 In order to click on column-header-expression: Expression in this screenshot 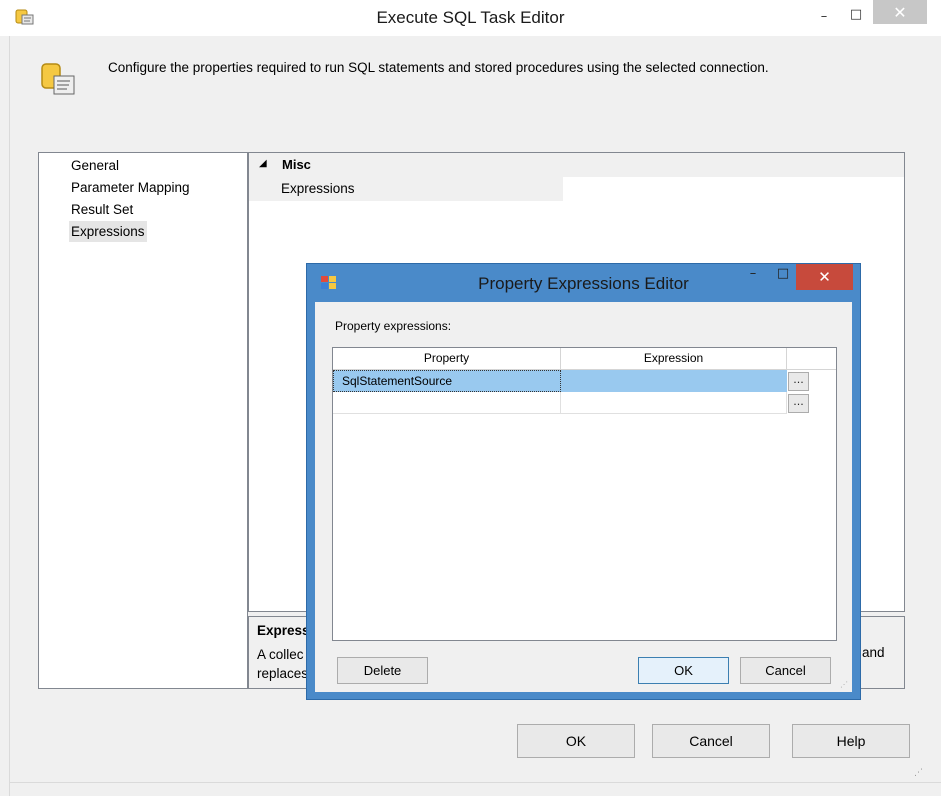, I will do `click(674, 358)`.